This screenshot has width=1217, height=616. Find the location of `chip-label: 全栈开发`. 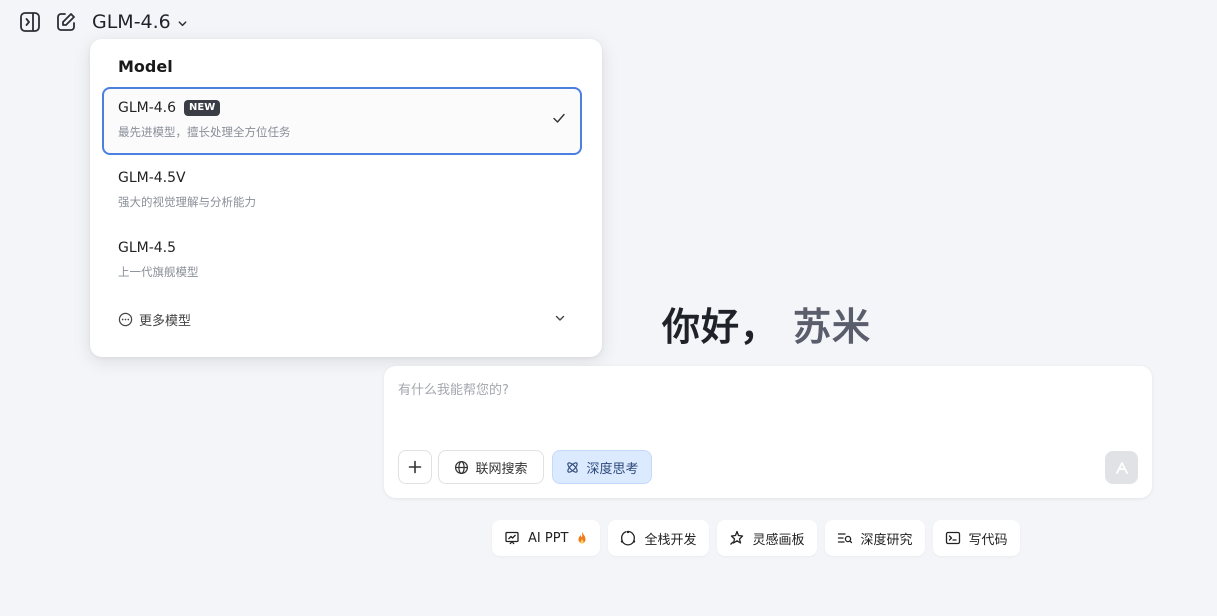

chip-label: 全栈开发 is located at coordinates (670, 540).